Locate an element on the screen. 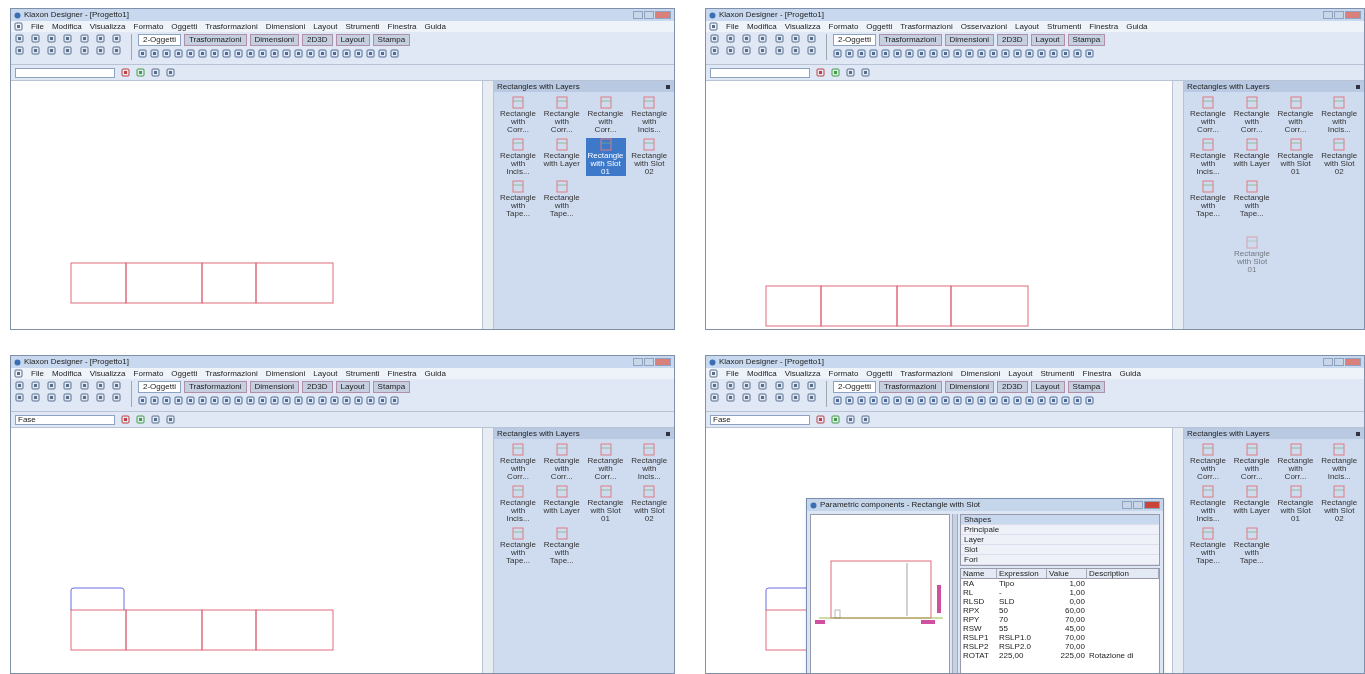 The image size is (1365, 674). menu-item: Osservazioni is located at coordinates (983, 26).